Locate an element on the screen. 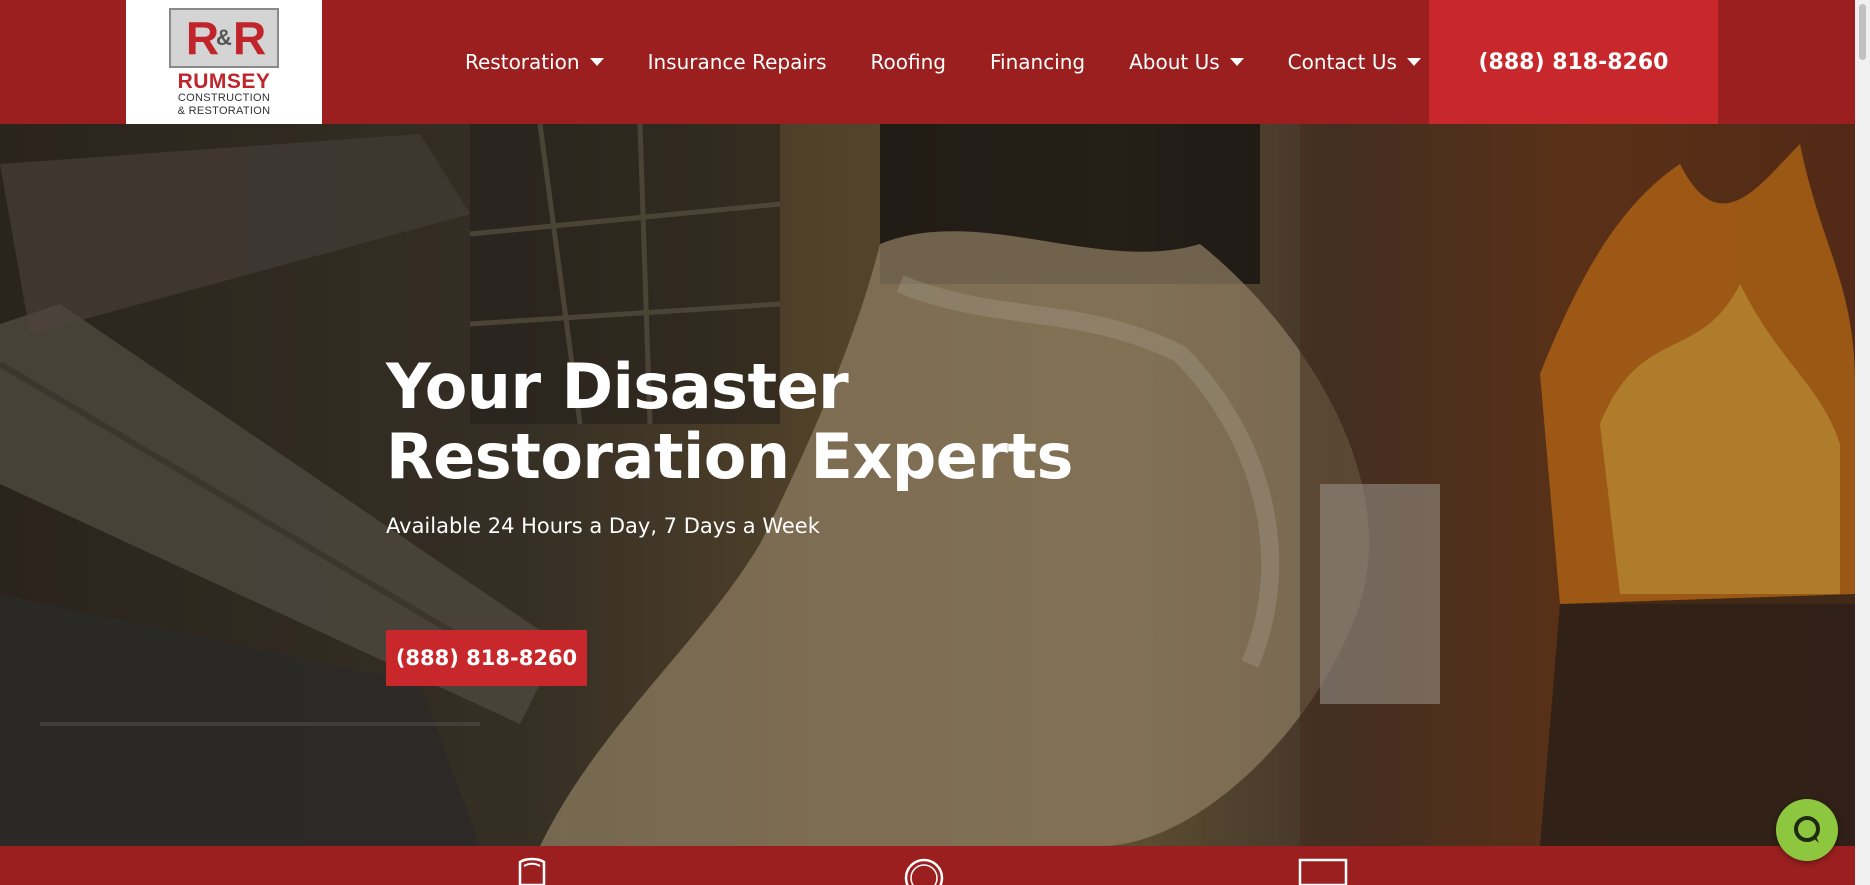  company-logo: R & R RUMSEY CONSTRUCTION & RESTORATION is located at coordinates (224, 62).